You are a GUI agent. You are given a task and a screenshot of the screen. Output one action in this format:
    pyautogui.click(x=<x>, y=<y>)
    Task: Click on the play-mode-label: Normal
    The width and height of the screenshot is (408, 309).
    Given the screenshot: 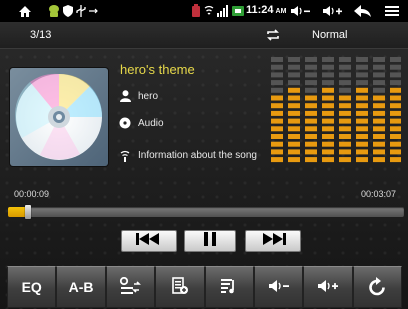 What is the action you would take?
    pyautogui.click(x=329, y=35)
    